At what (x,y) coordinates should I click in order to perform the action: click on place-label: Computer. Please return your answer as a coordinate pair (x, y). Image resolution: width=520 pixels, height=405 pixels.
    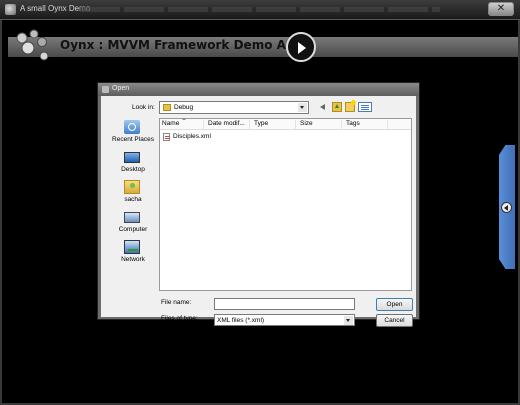
    Looking at the image, I should click on (133, 229).